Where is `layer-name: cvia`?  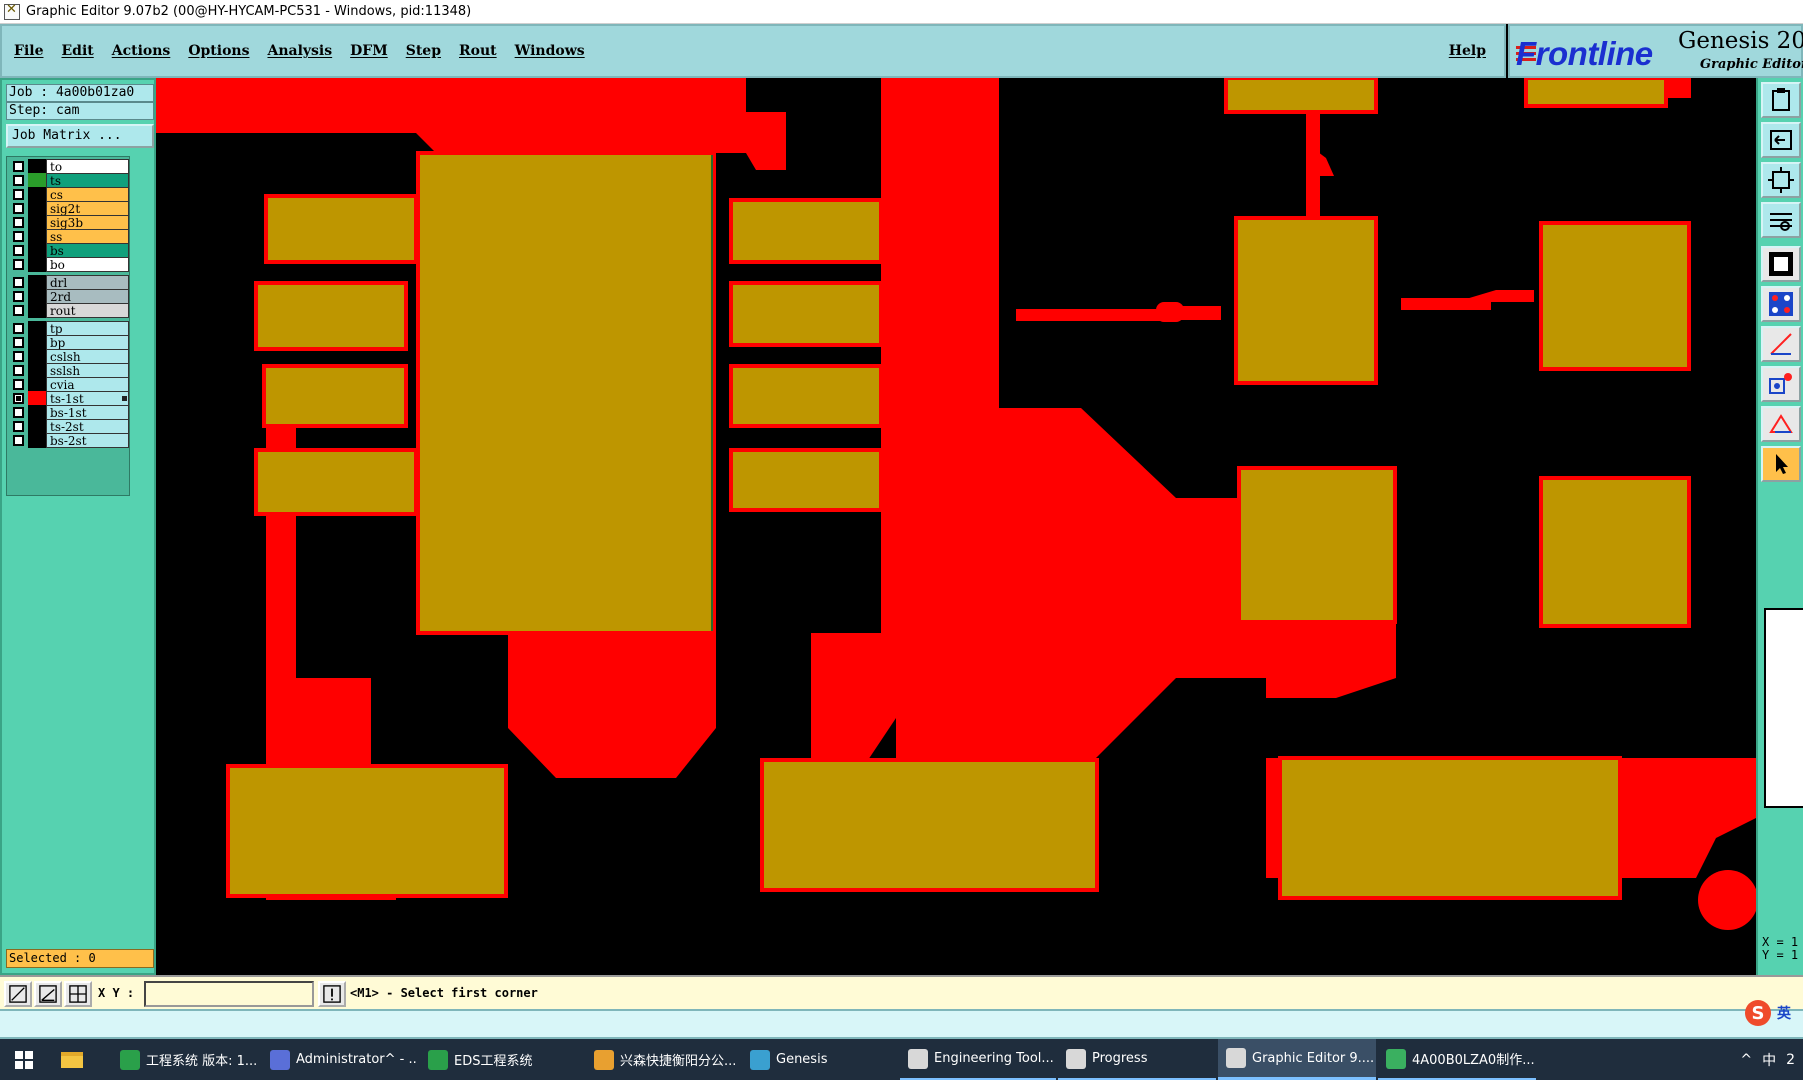
layer-name: cvia is located at coordinates (87, 384).